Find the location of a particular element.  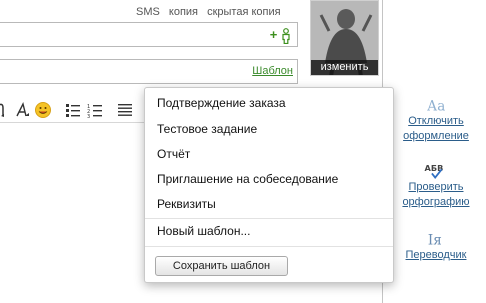

template-item: Подтверждение заказа is located at coordinates (269, 103).